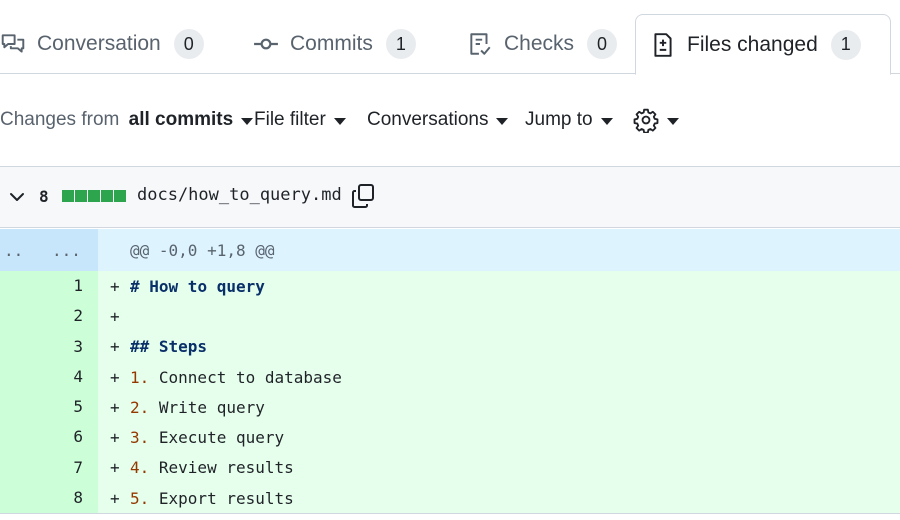 The image size is (900, 520). Describe the element at coordinates (135, 286) in the screenshot. I see `markdown-marker: #` at that location.